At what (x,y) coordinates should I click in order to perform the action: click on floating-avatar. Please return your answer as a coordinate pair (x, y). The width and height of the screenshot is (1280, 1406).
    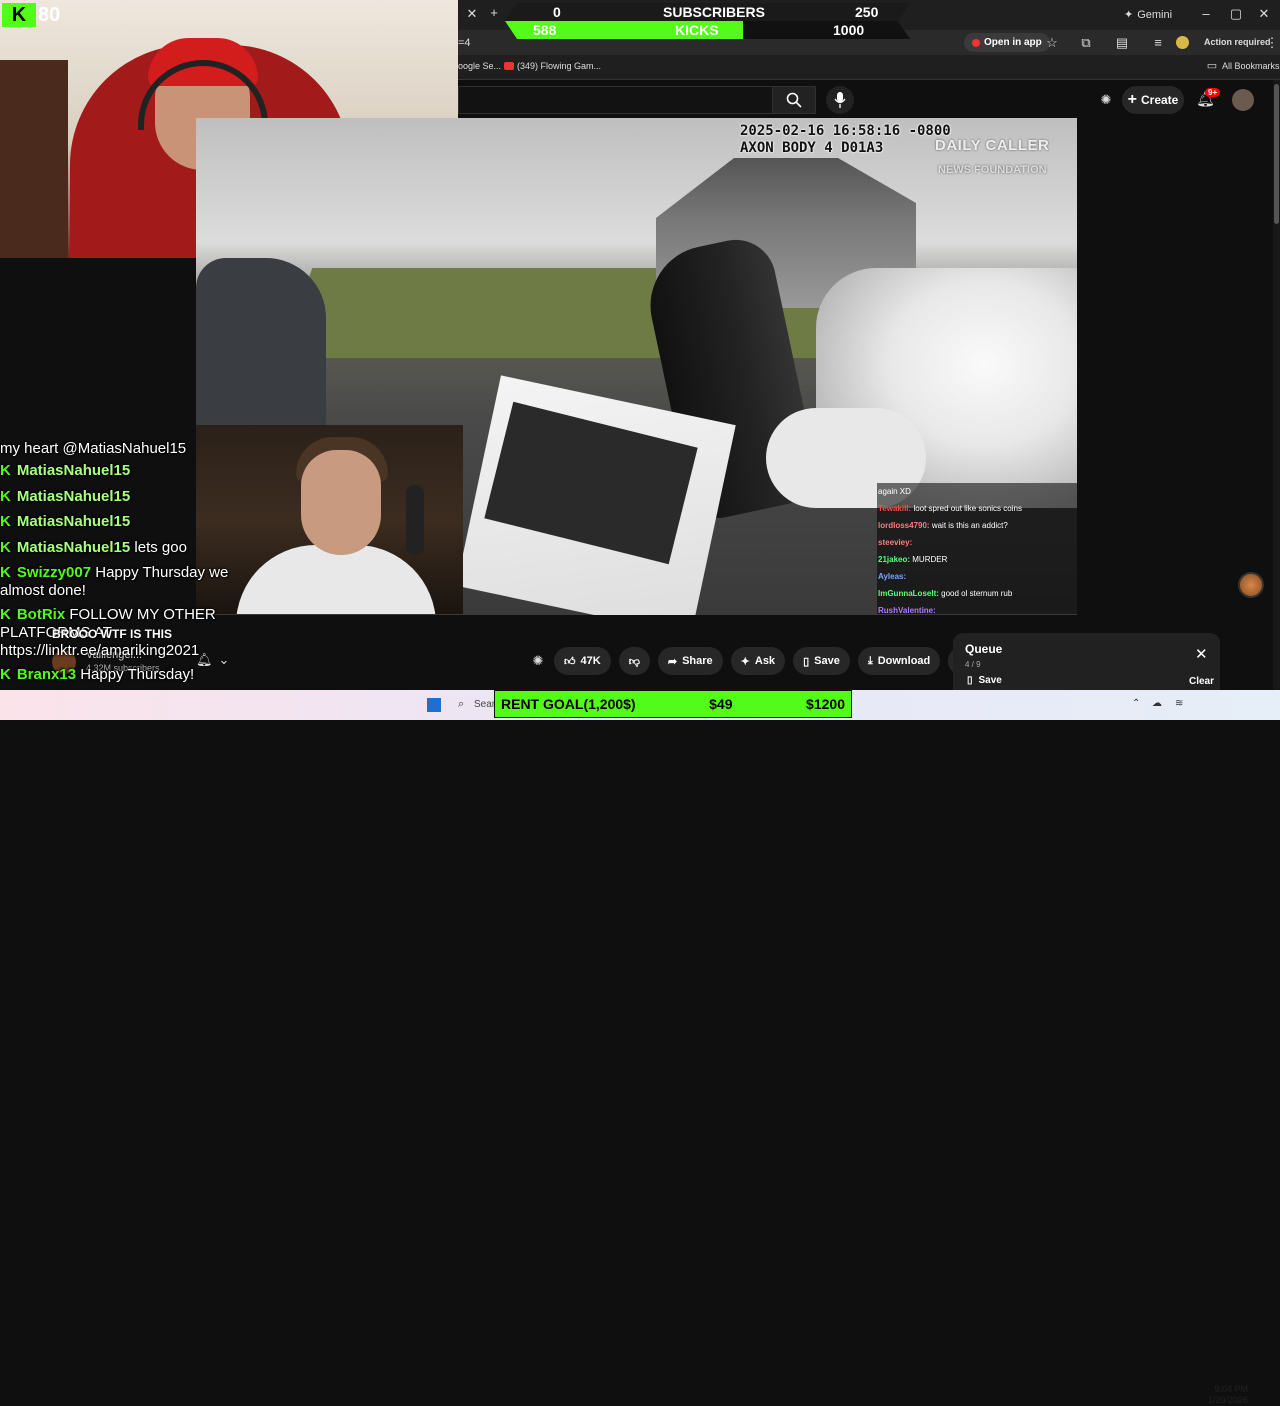
    Looking at the image, I should click on (1251, 585).